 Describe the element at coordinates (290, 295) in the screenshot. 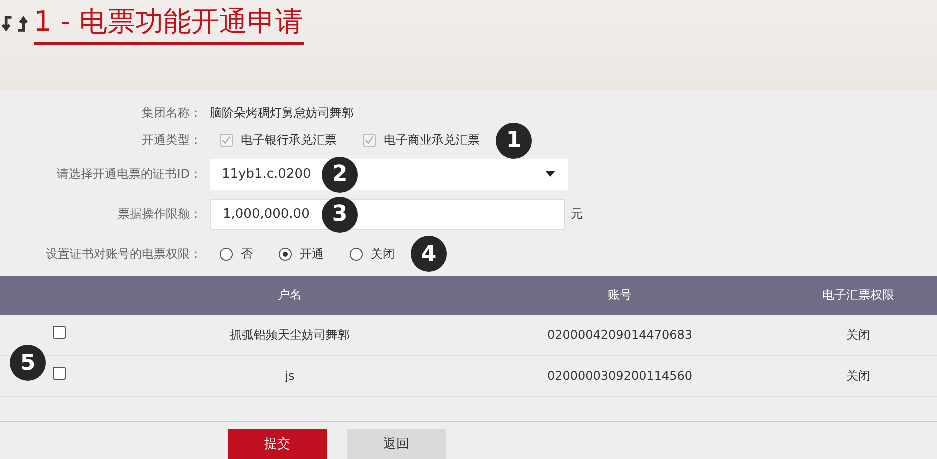

I see `column-header: 户名` at that location.